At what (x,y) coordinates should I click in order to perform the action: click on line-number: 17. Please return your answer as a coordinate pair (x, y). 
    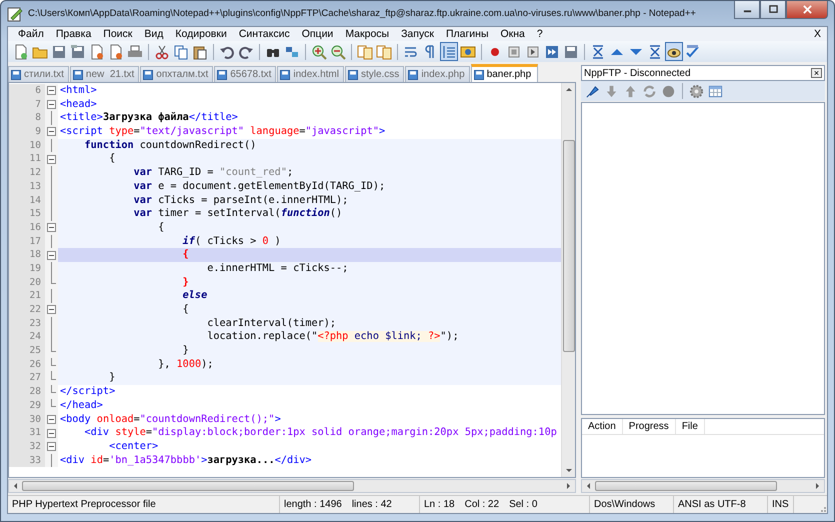
    Looking at the image, I should click on (27, 241).